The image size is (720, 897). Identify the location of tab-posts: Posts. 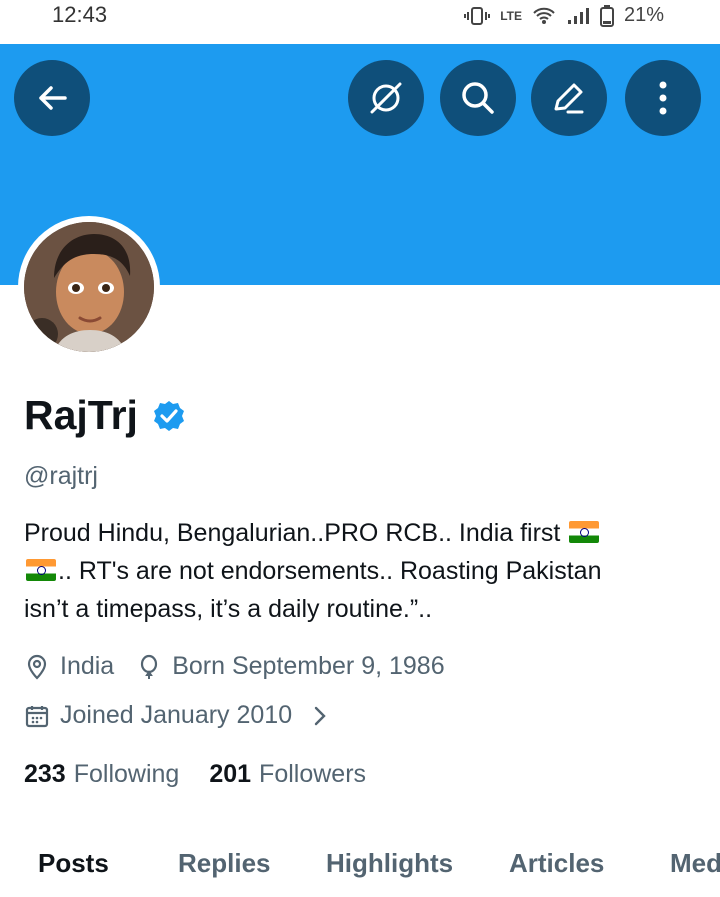
(73, 863).